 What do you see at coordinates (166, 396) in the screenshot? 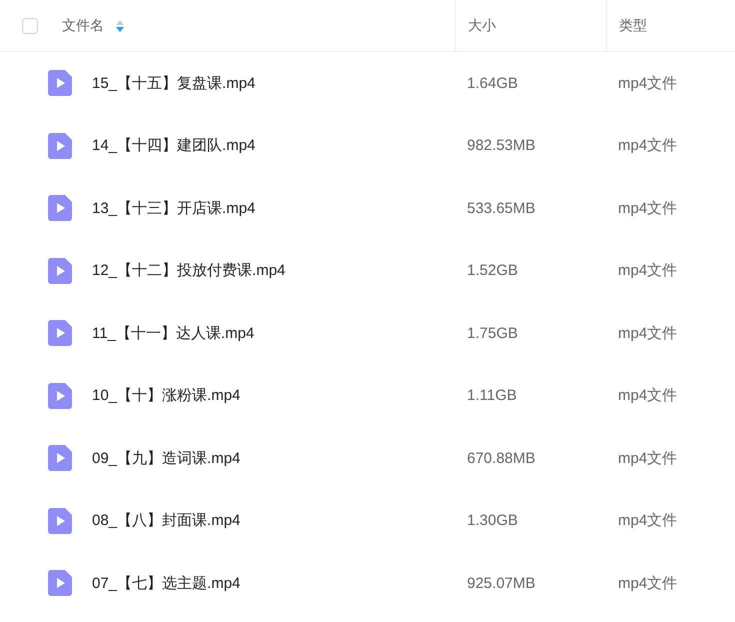
I see `file-name: 10_【十】涨粉课.mp4` at bounding box center [166, 396].